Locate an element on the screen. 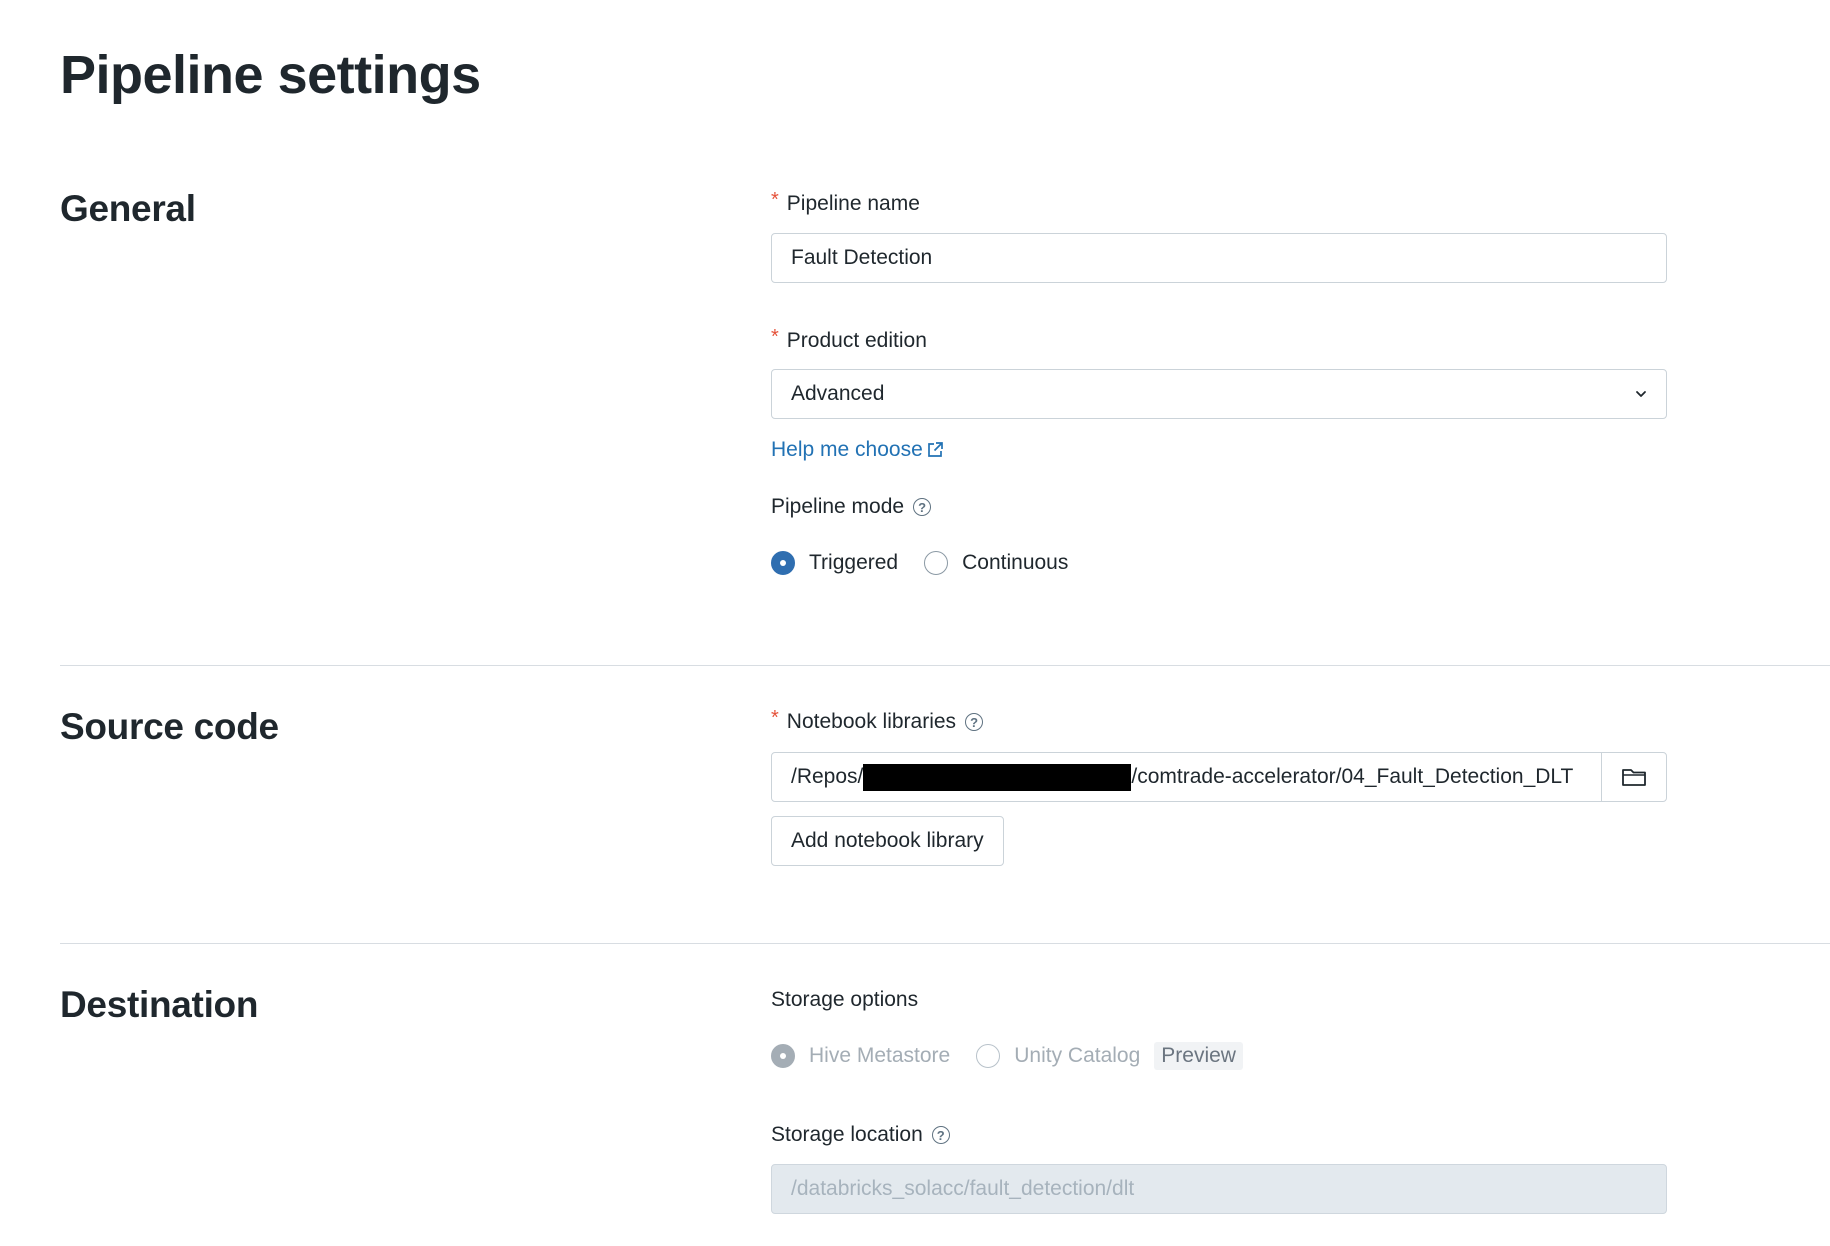 This screenshot has width=1830, height=1246. pipeline-name-label: * Pipeline name is located at coordinates (845, 202).